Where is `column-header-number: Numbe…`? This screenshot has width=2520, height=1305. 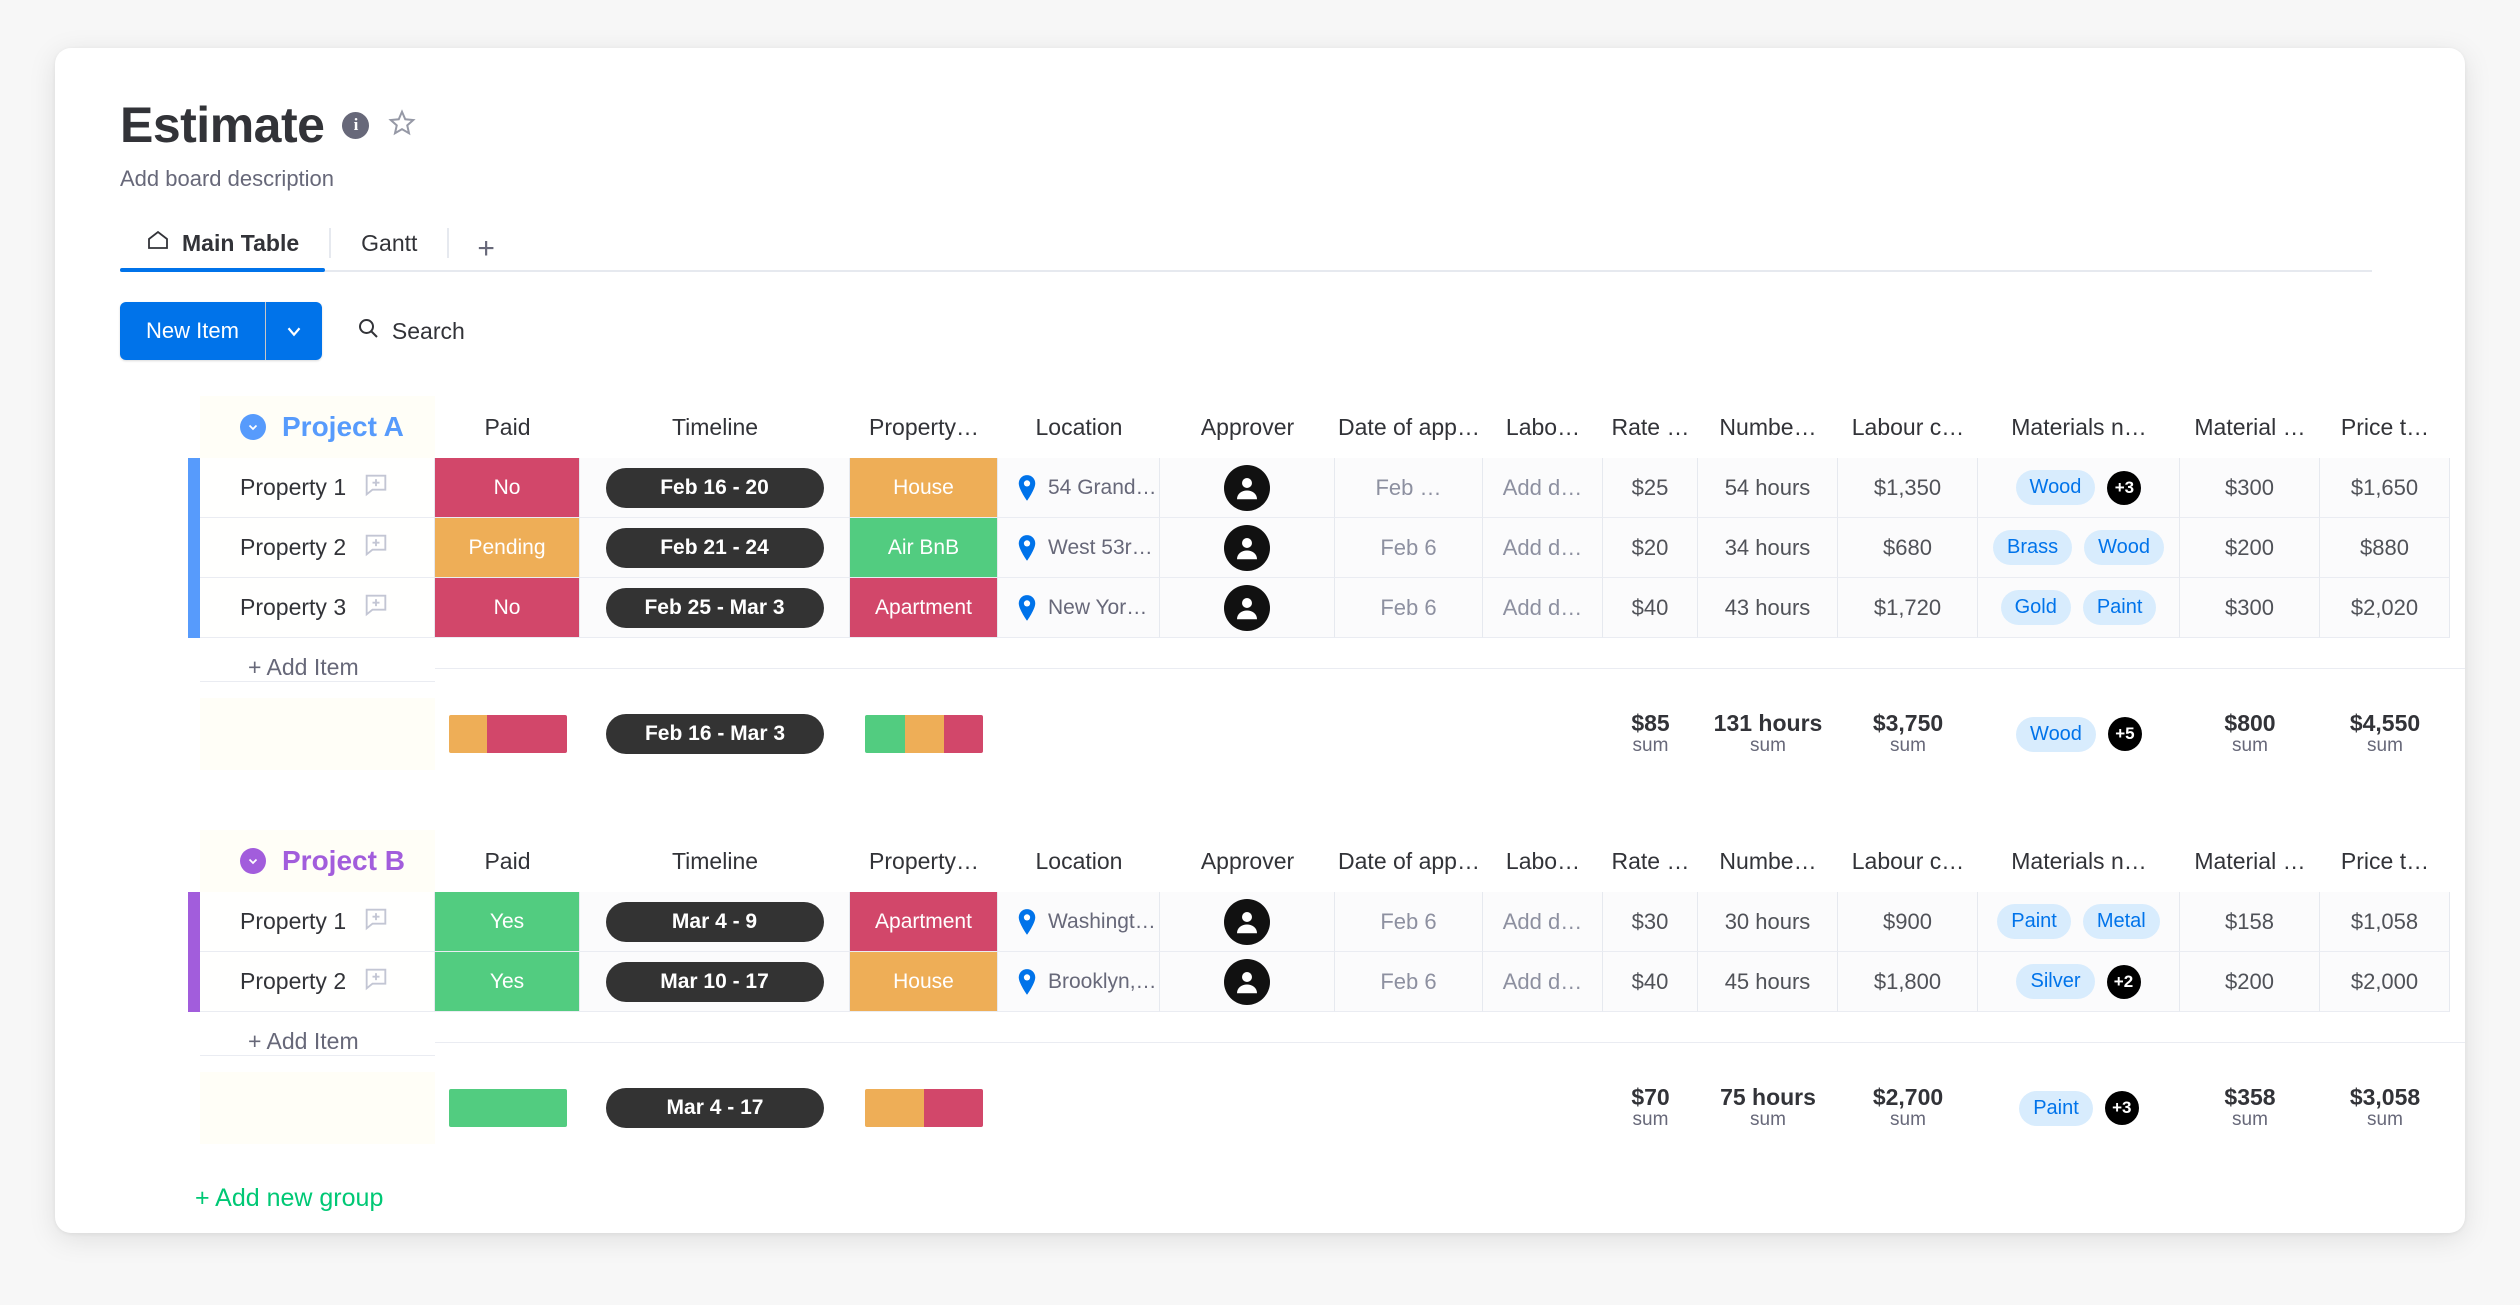 column-header-number: Numbe… is located at coordinates (1768, 427).